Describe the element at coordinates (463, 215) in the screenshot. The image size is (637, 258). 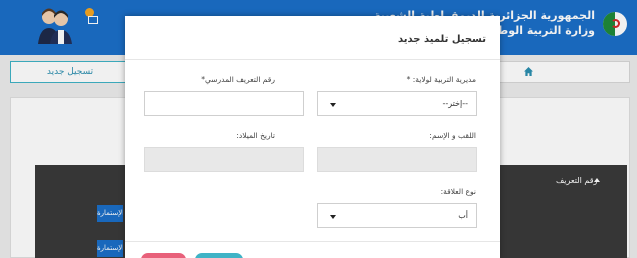
I see `relation-type-selected-value: أب` at that location.